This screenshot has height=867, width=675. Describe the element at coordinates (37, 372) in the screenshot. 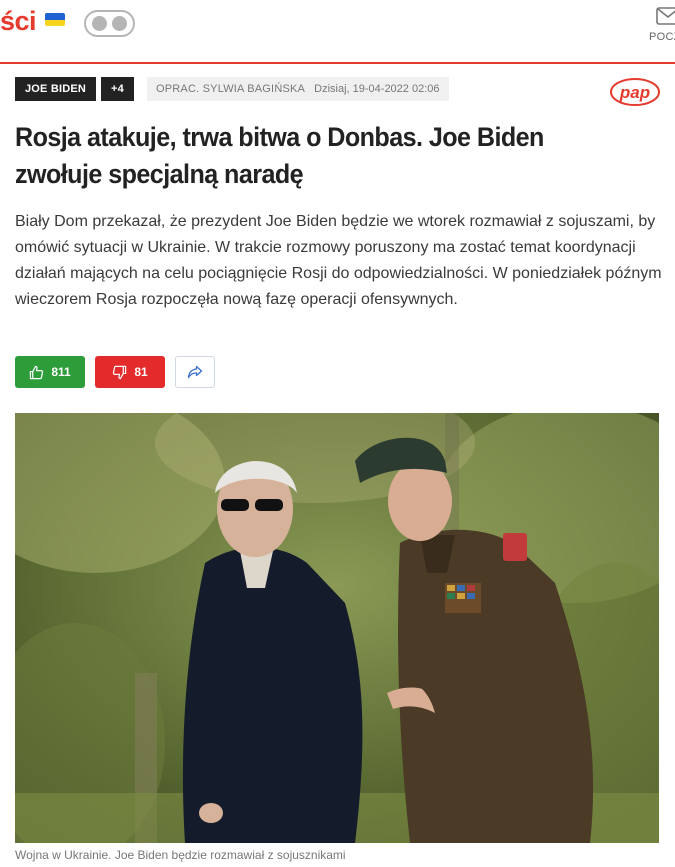

I see `thumbs-up-icon` at that location.